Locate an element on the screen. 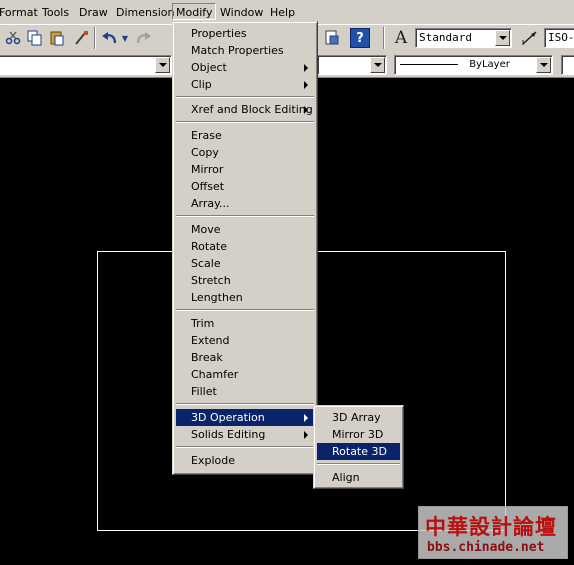  menu-item-label: Match Properties is located at coordinates (237, 50).